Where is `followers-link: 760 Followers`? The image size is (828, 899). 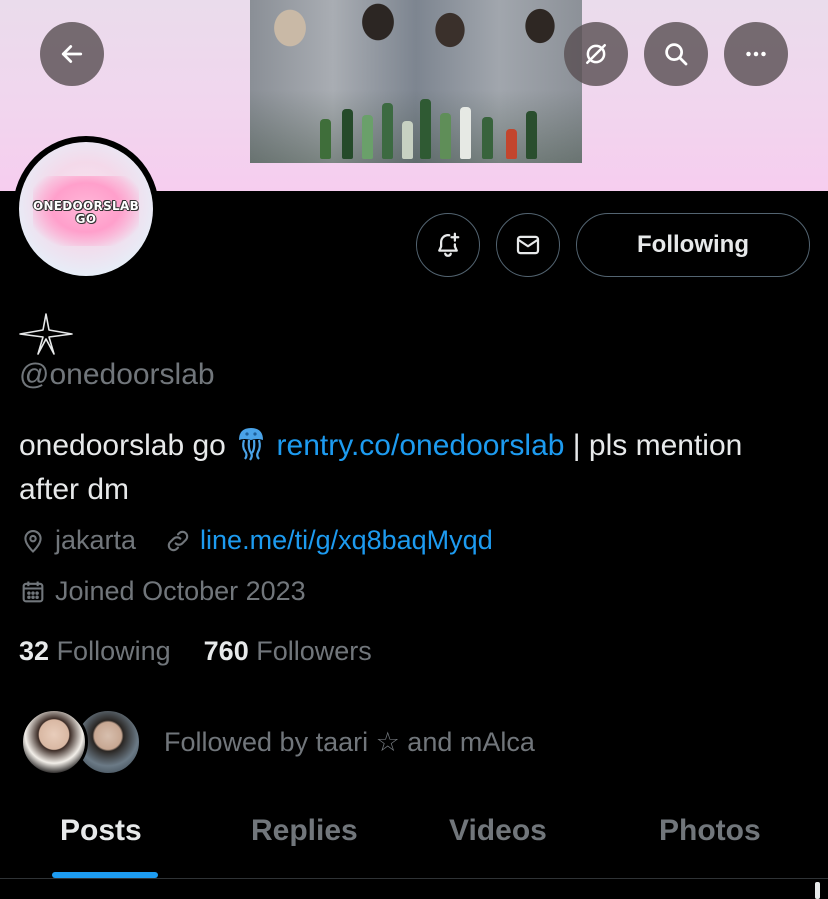 followers-link: 760 Followers is located at coordinates (288, 651).